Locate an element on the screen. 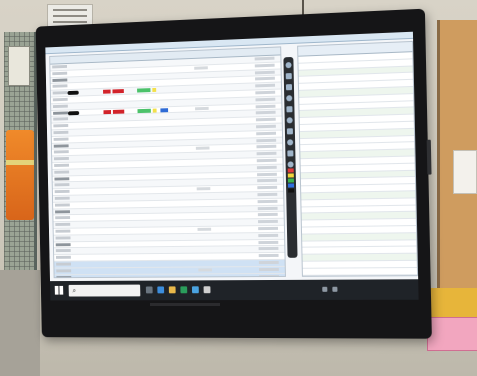  app-icon-blue is located at coordinates (195, 290).